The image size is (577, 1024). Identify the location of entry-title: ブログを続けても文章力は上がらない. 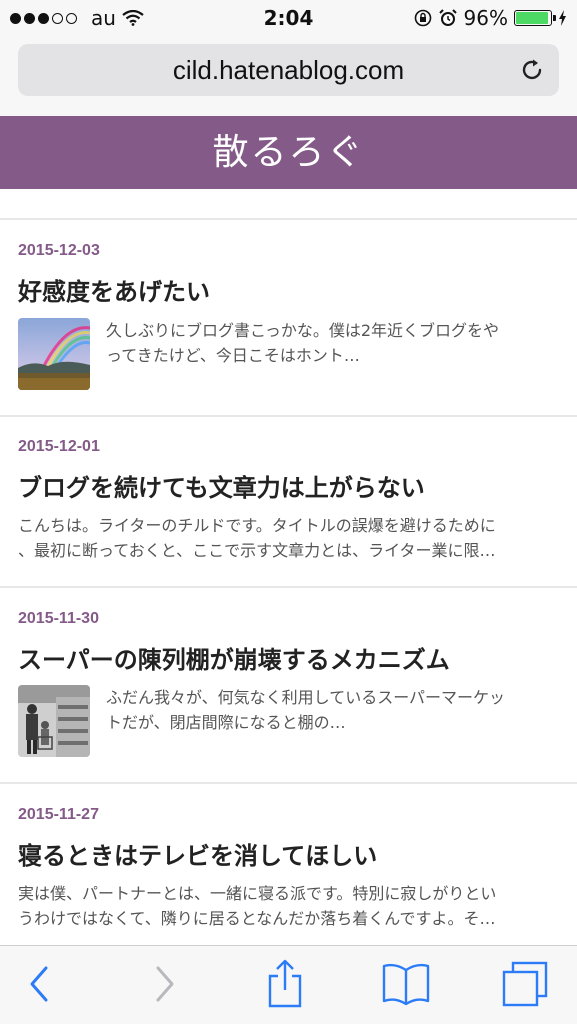
(221, 485).